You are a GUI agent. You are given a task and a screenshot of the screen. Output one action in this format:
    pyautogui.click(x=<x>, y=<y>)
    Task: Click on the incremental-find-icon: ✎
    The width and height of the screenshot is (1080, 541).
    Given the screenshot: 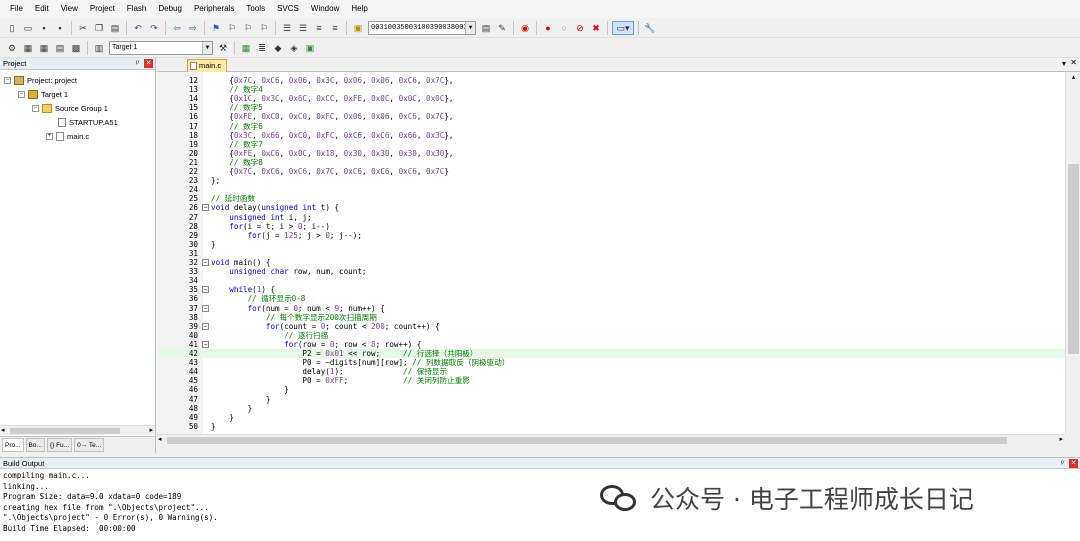 What is the action you would take?
    pyautogui.click(x=502, y=28)
    